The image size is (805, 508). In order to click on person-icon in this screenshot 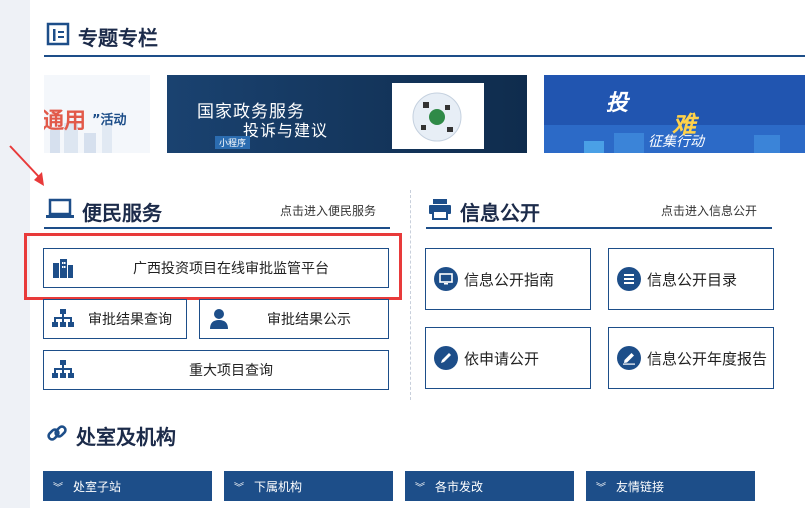, I will do `click(219, 319)`.